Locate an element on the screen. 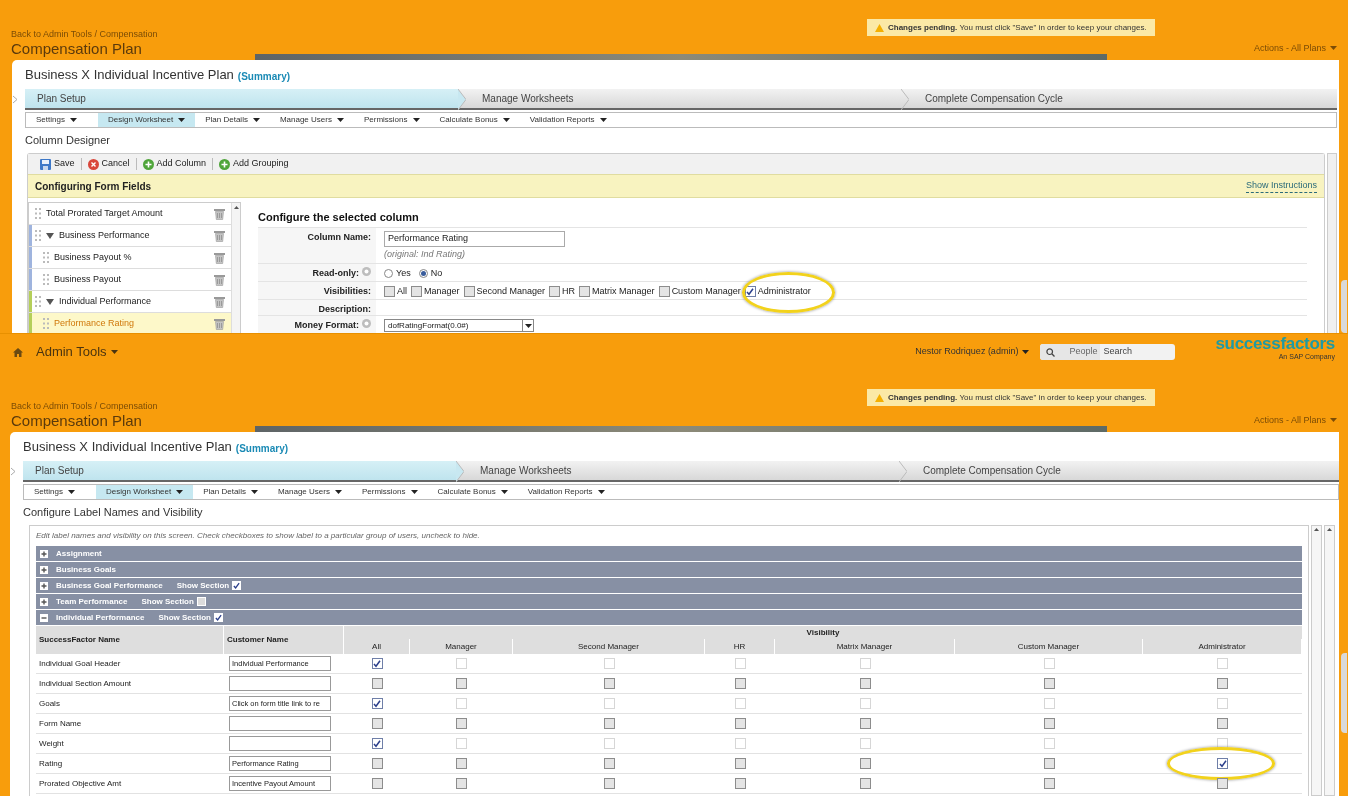 The width and height of the screenshot is (1348, 796). field-list-item: Total Prorated Target Amount is located at coordinates (130, 214).